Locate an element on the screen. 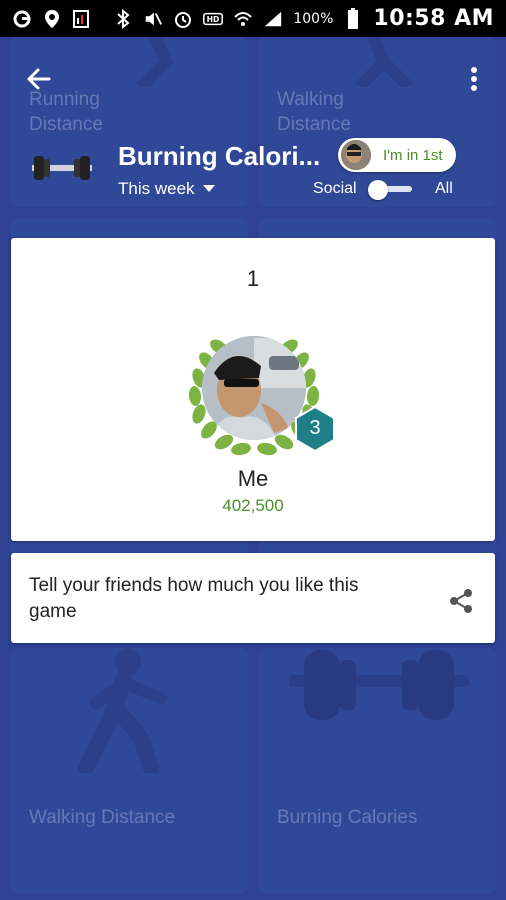  overflow-menu-button is located at coordinates (474, 79).